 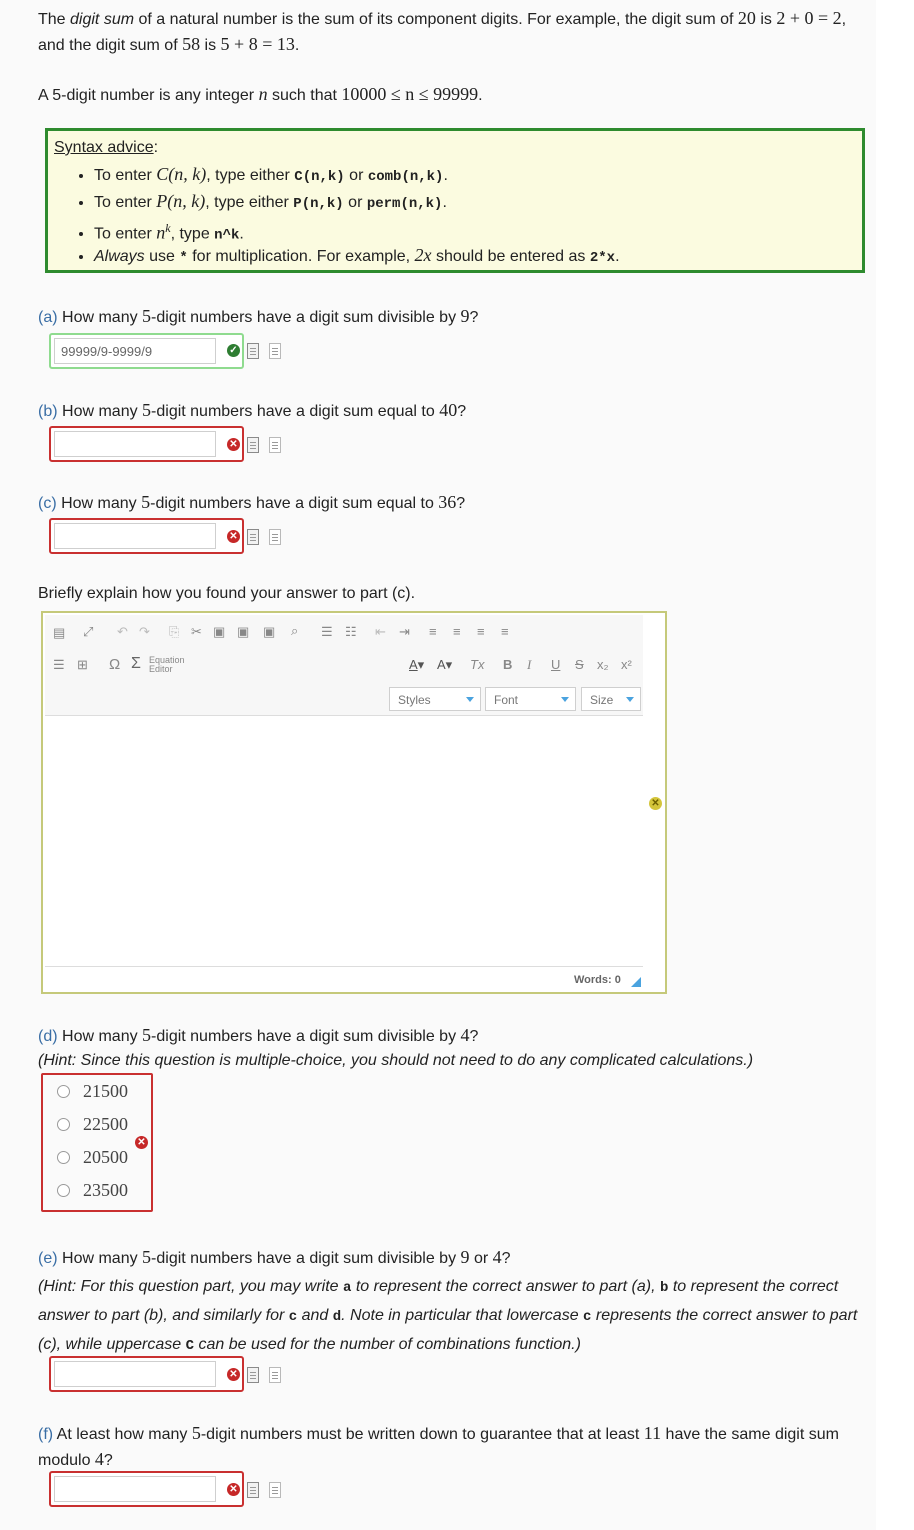 What do you see at coordinates (636, 982) in the screenshot?
I see `resize-handle-icon` at bounding box center [636, 982].